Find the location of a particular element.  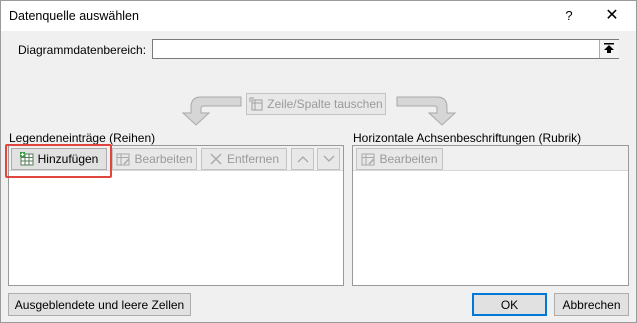

cancel-label: Abbrechen is located at coordinates (591, 304).